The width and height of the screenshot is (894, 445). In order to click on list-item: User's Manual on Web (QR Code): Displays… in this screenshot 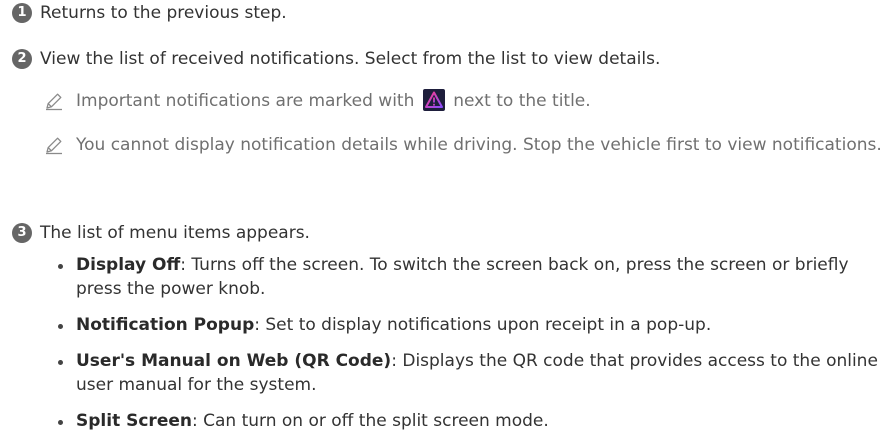, I will do `click(471, 373)`.